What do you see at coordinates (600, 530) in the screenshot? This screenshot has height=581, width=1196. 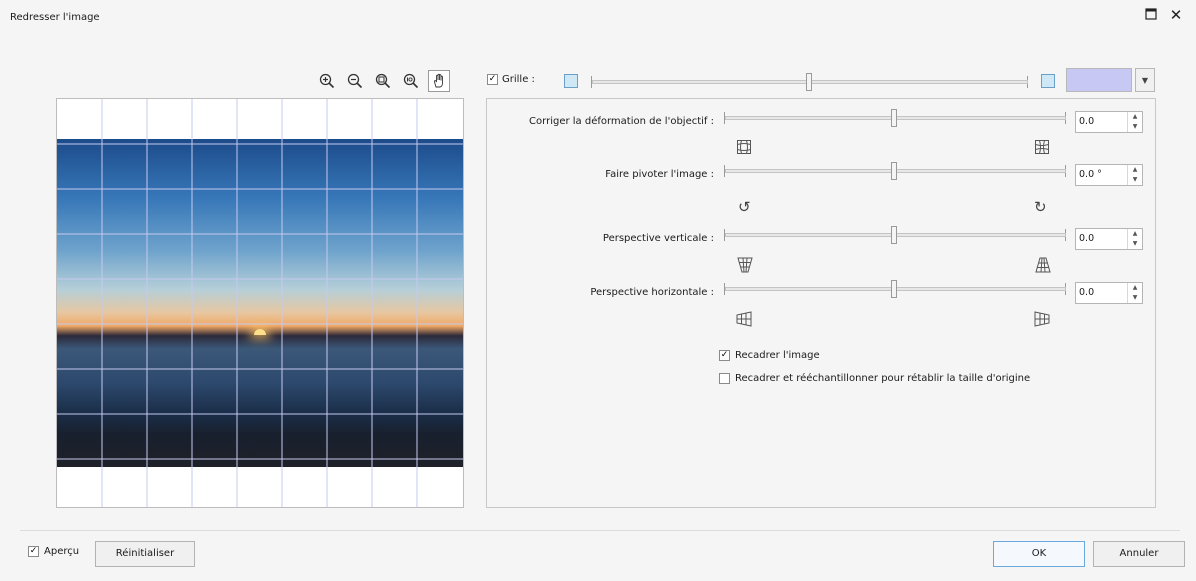 I see `footer-separator` at bounding box center [600, 530].